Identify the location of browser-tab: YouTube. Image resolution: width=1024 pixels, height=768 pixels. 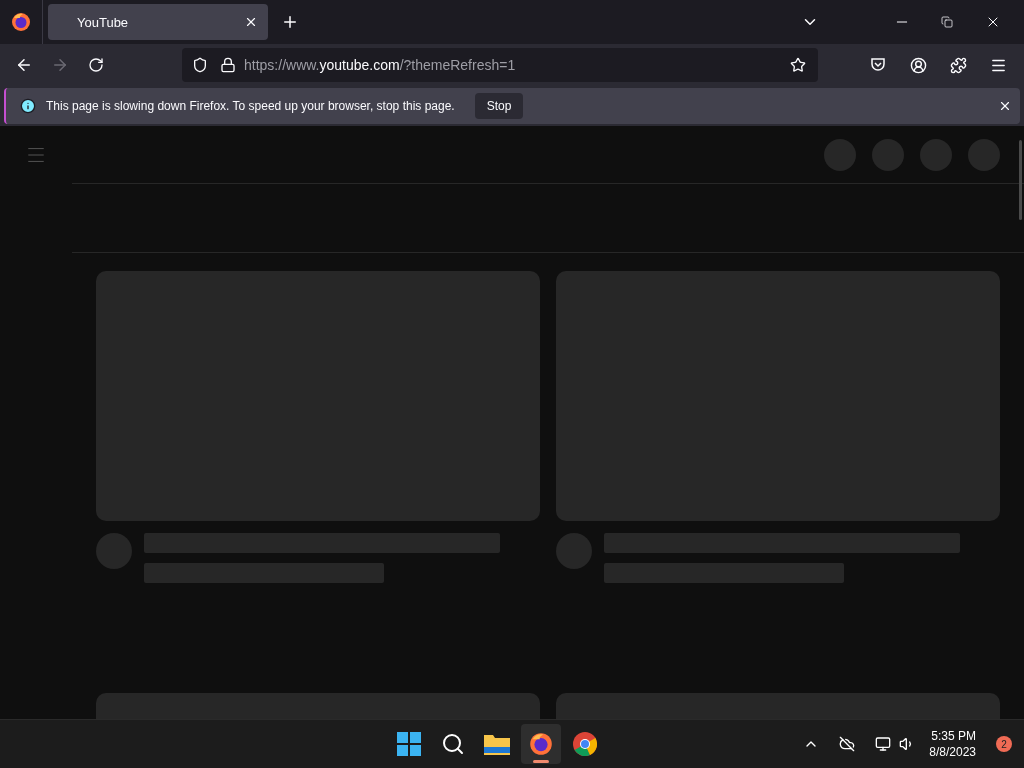
(158, 22).